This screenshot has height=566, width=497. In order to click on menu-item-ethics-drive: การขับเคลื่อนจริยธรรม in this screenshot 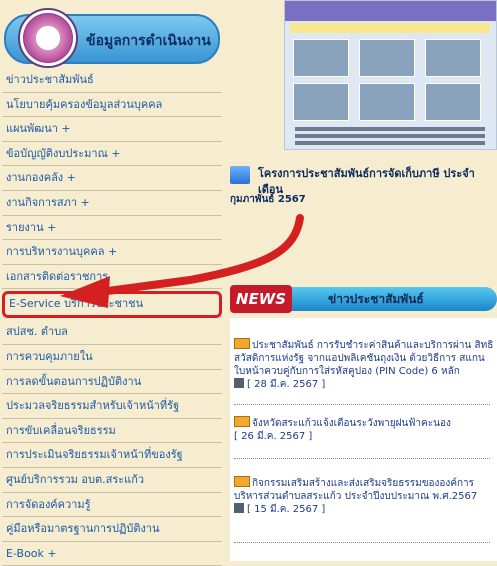, I will do `click(112, 431)`.